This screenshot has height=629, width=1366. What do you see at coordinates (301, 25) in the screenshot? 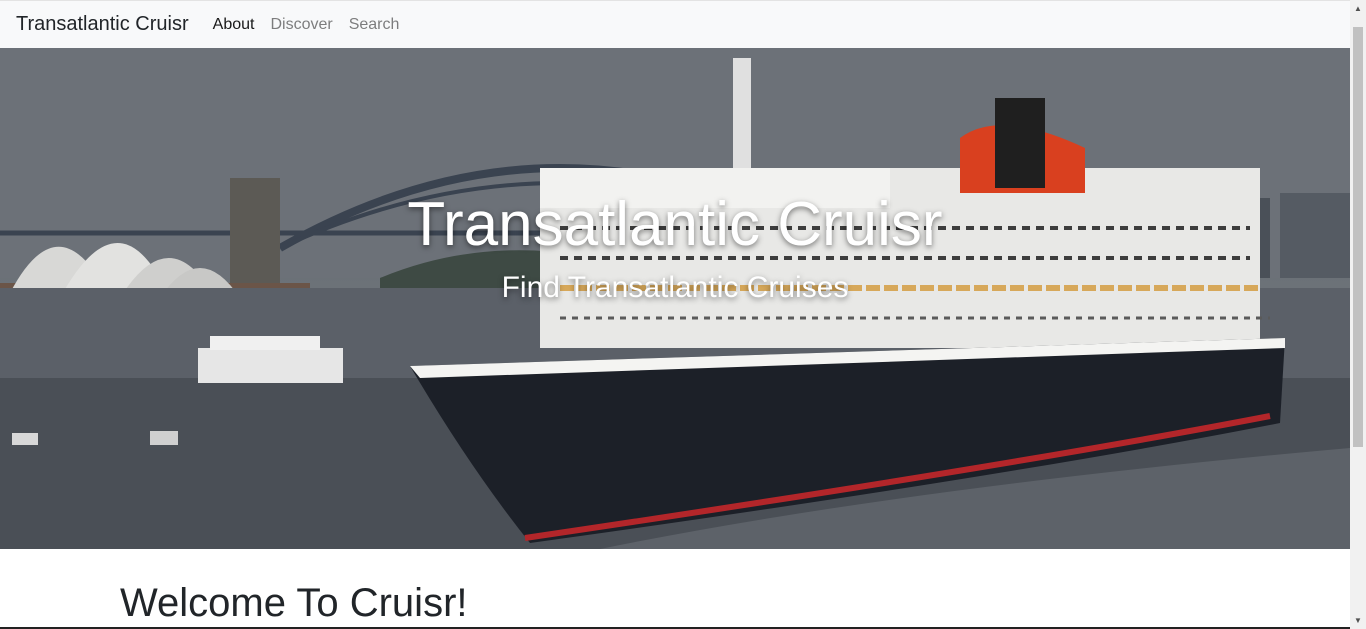
I see `nav-link-discover: Discover` at bounding box center [301, 25].